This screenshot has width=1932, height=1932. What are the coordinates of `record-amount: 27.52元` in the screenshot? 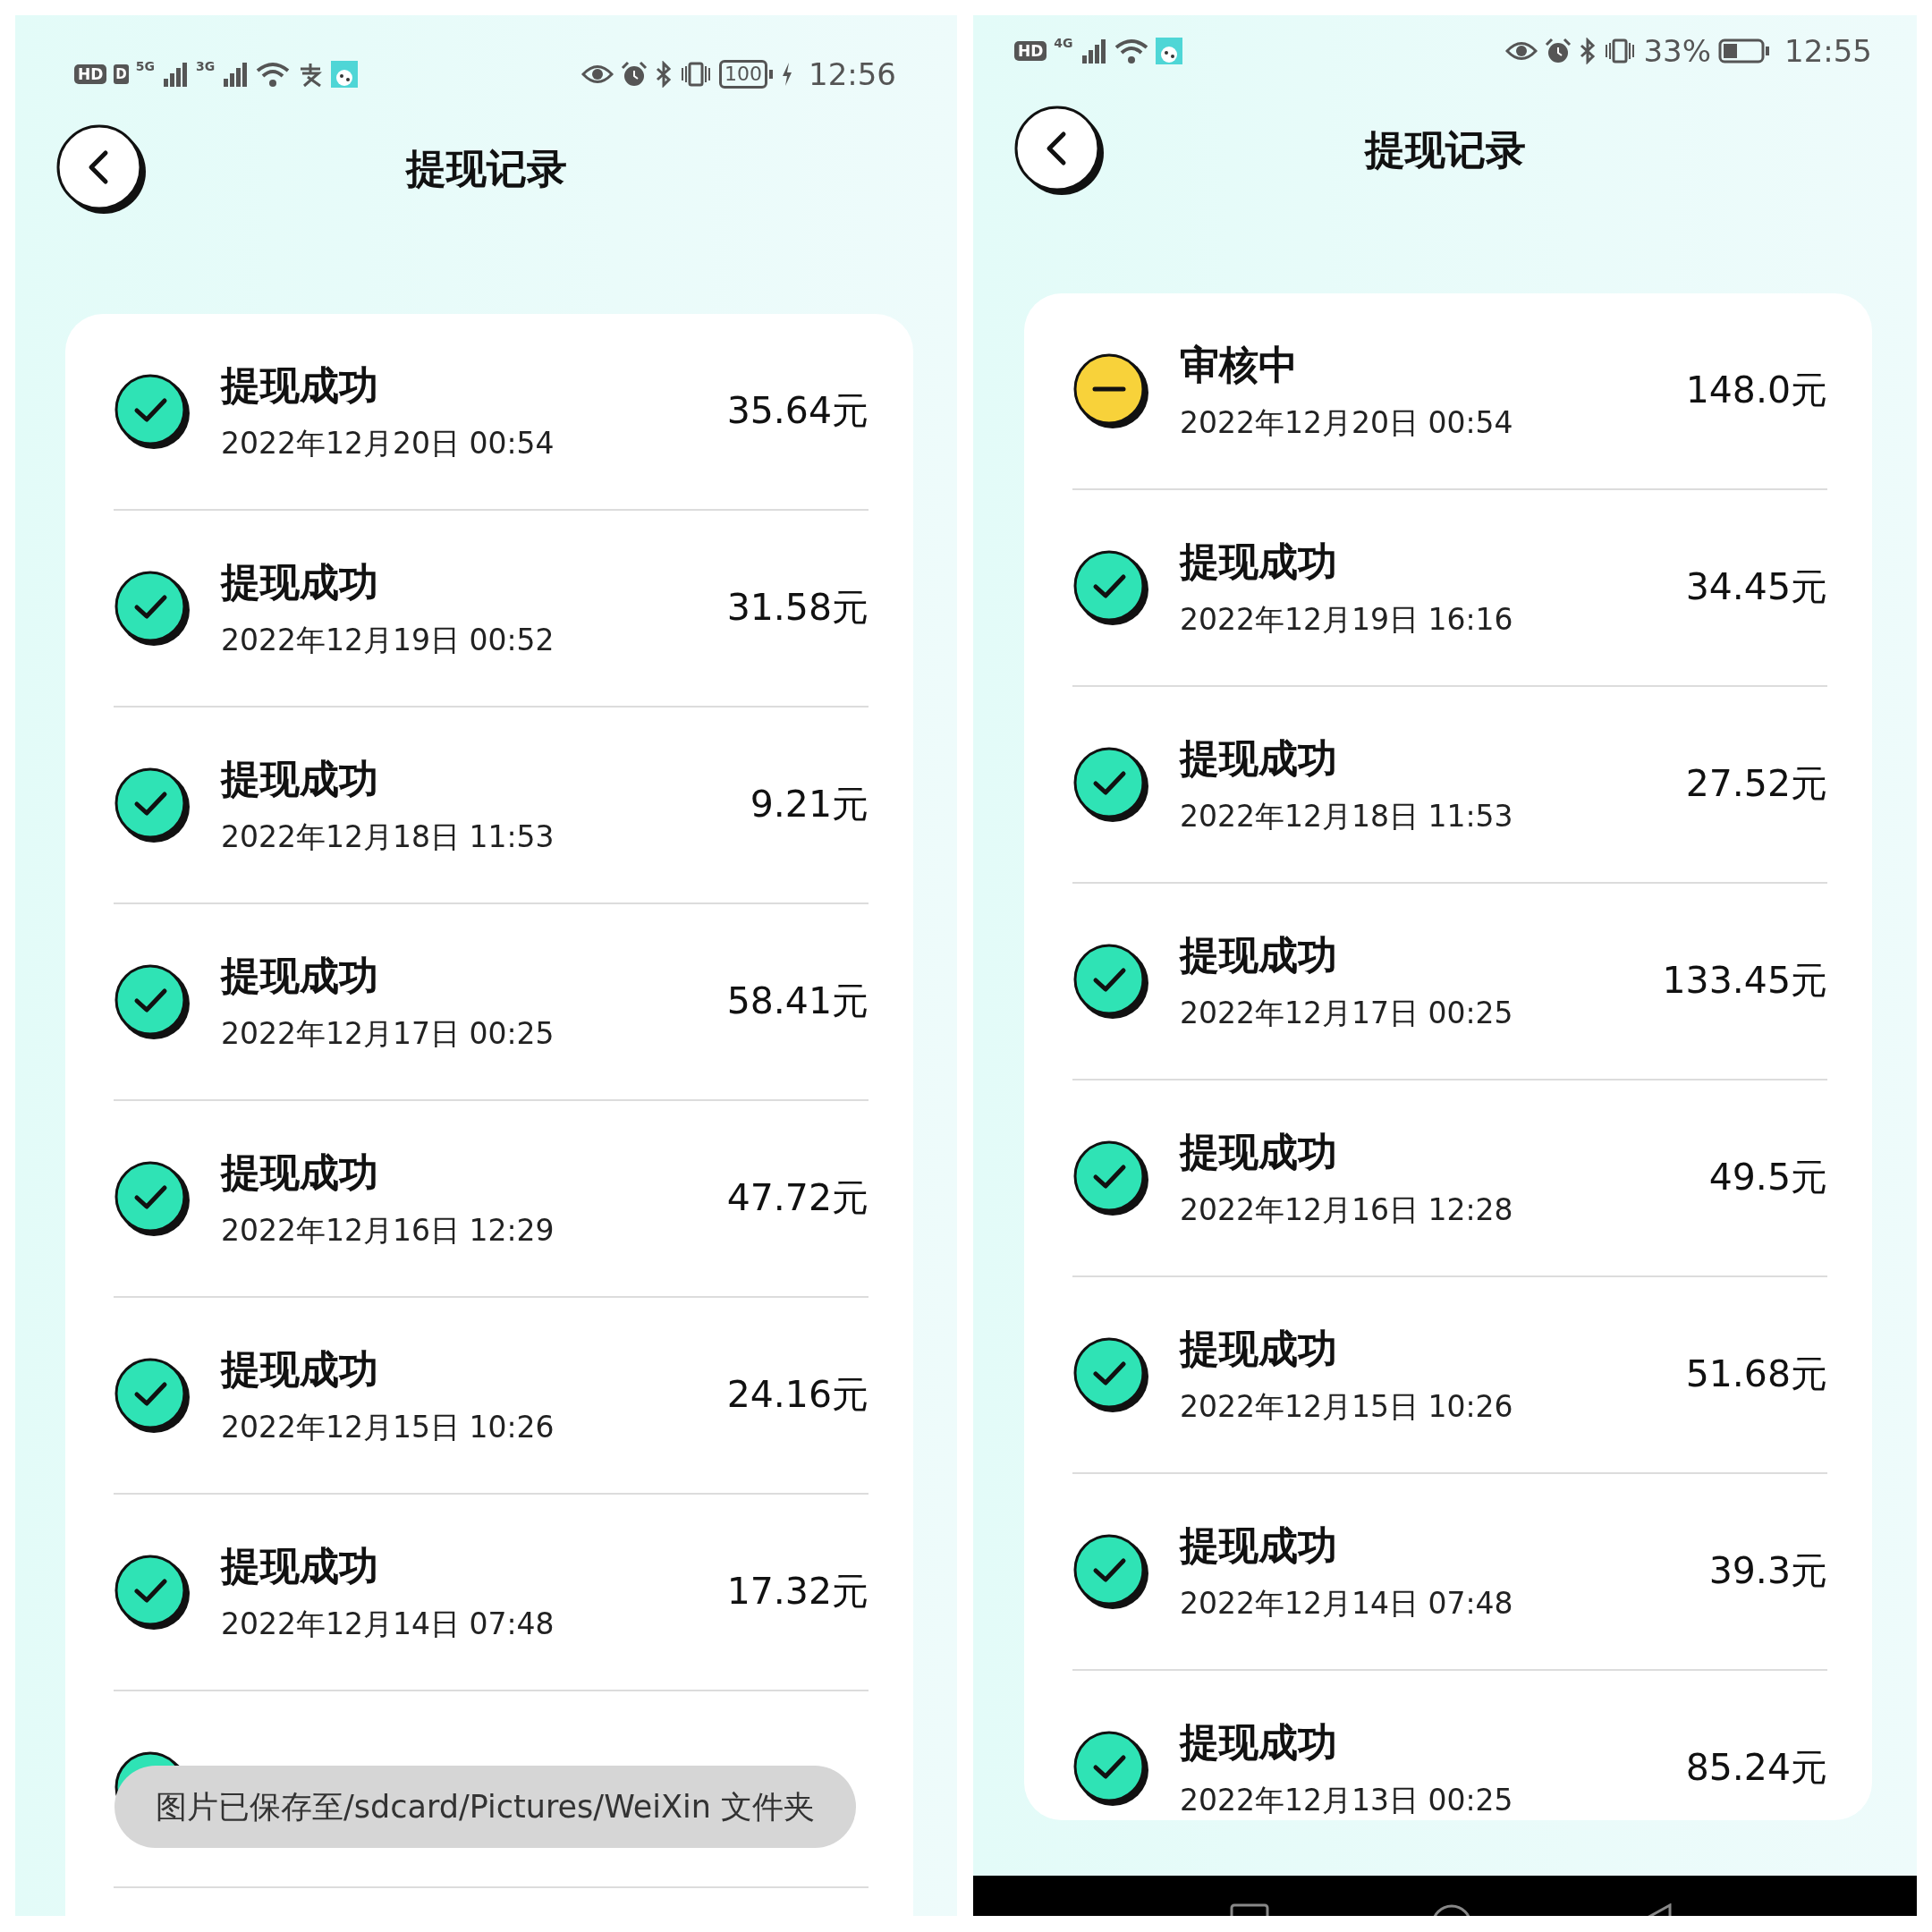 It's located at (1756, 784).